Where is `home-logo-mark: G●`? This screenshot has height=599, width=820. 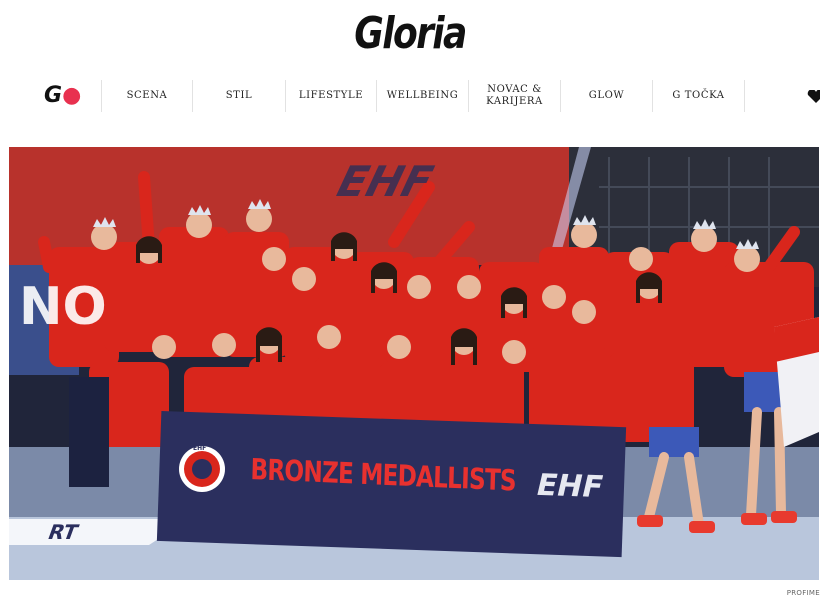 home-logo-mark: G● is located at coordinates (62, 96).